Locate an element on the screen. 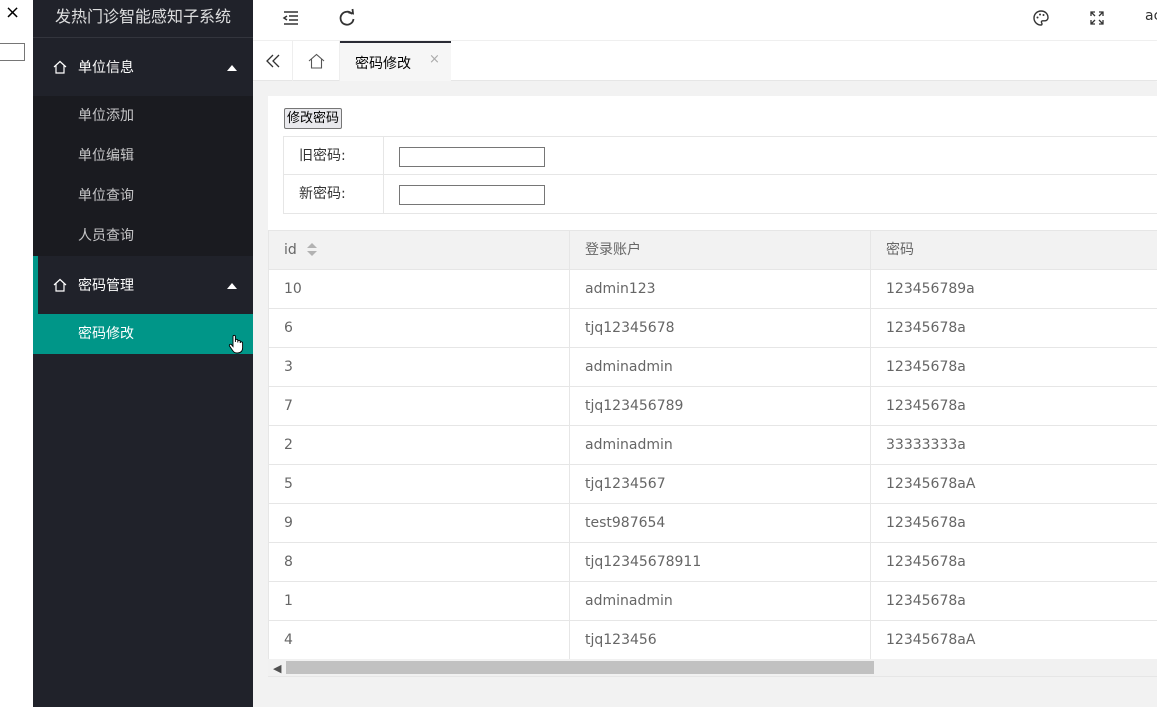 The image size is (1157, 707). user-name: ac is located at coordinates (1151, 16).